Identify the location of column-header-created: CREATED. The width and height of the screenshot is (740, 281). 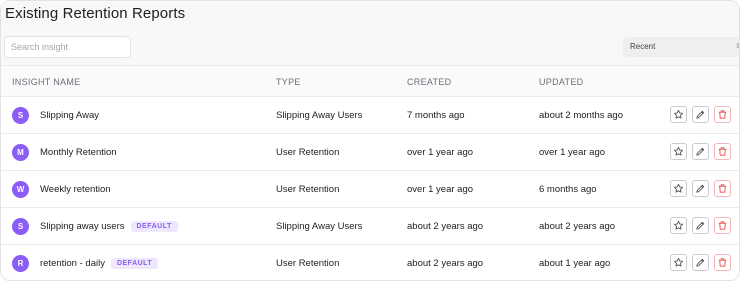
(429, 82).